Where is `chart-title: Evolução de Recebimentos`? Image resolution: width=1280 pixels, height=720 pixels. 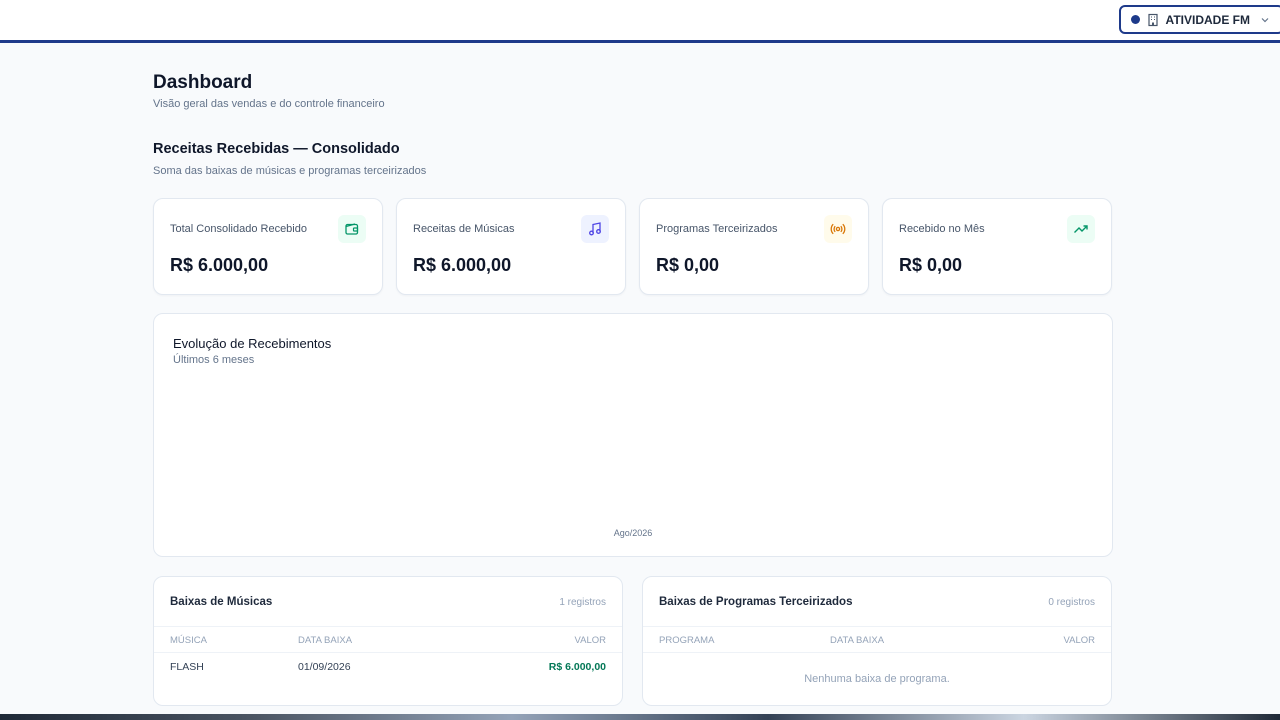
chart-title: Evolução de Recebimentos is located at coordinates (252, 343).